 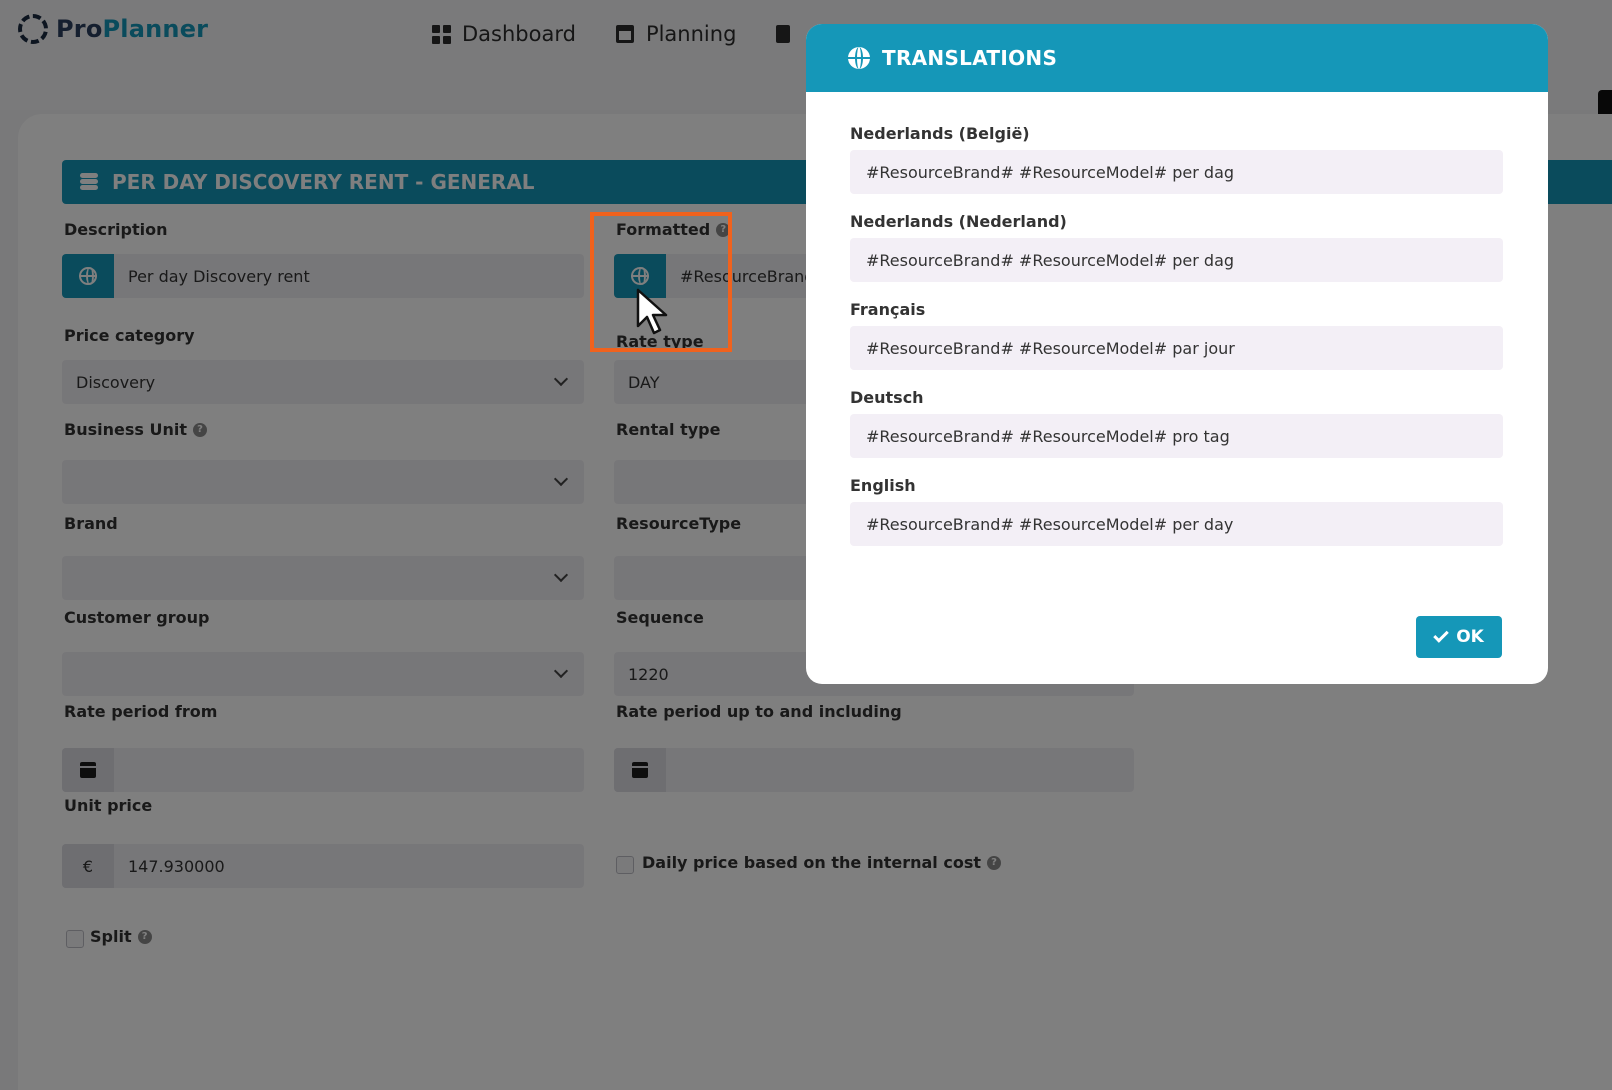 I want to click on modal-header: TRANSLATIONS, so click(x=1177, y=58).